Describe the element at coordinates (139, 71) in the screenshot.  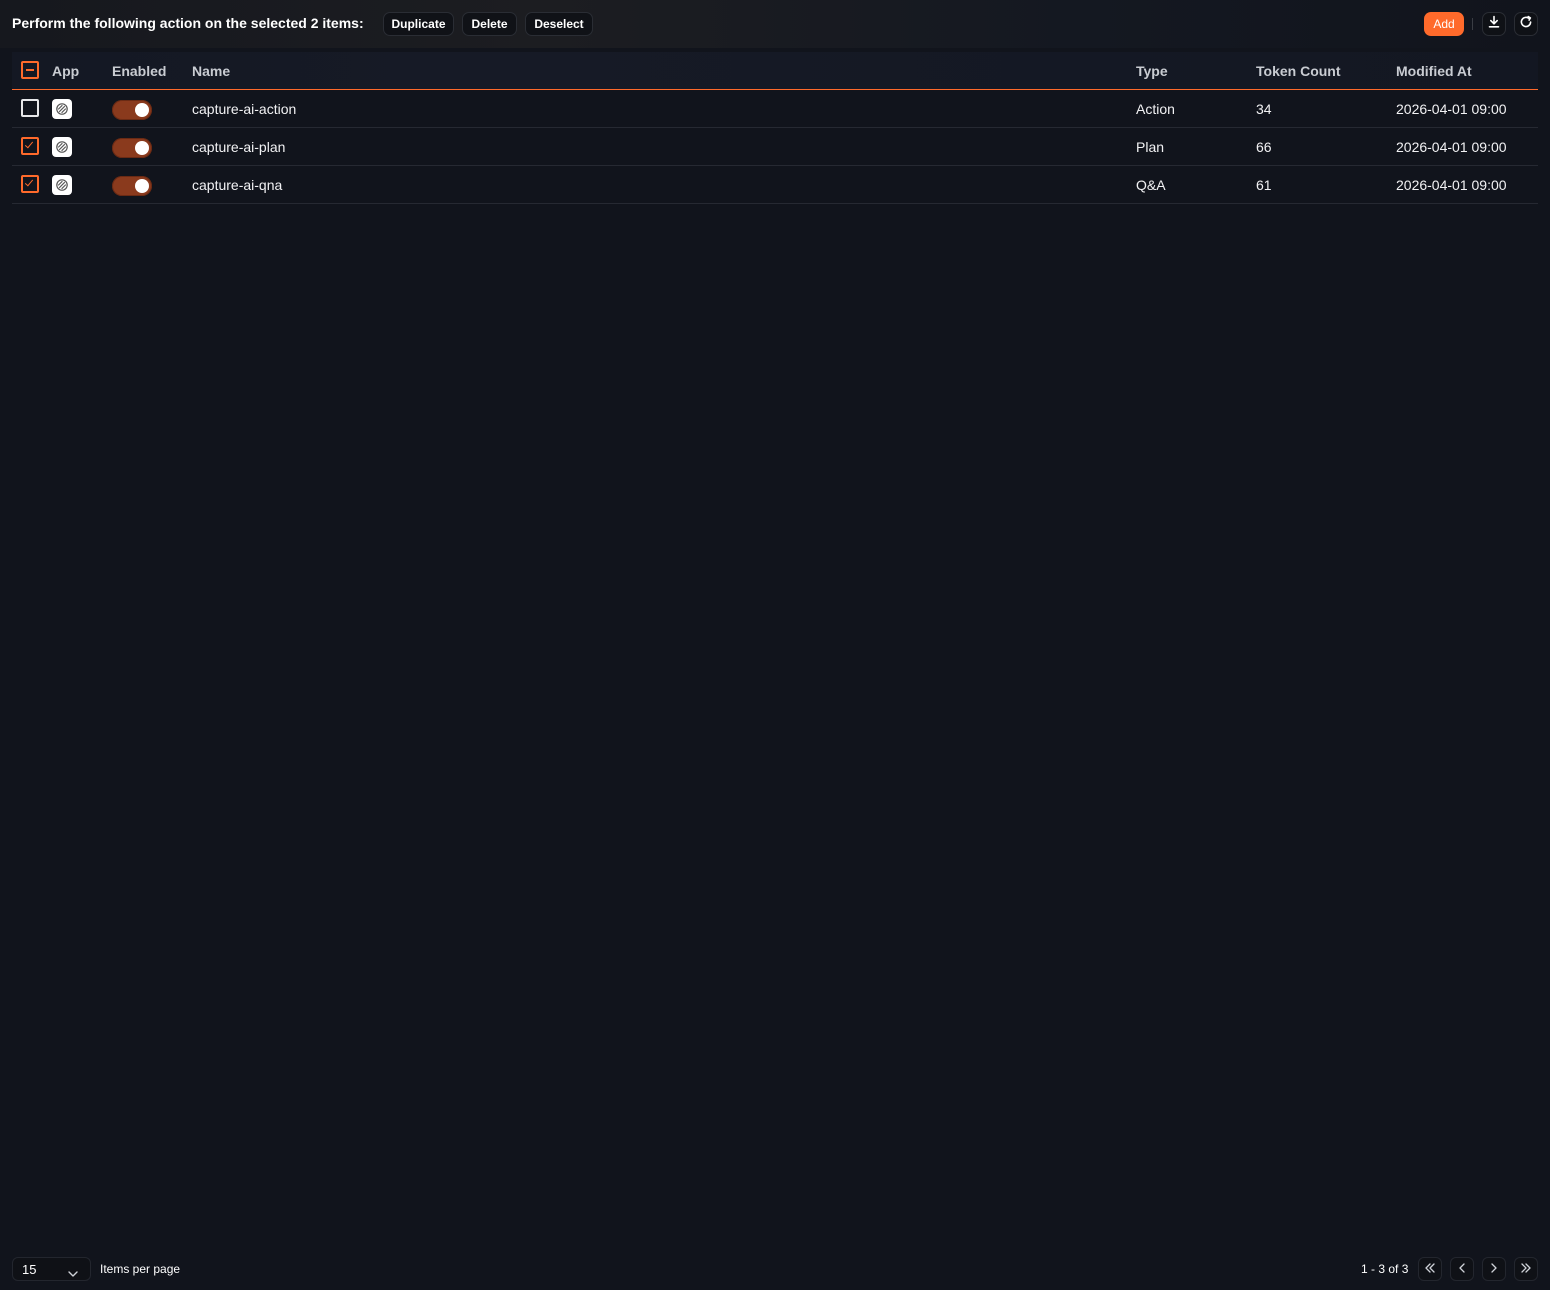
I see `column-header-enabled: Enabled` at that location.